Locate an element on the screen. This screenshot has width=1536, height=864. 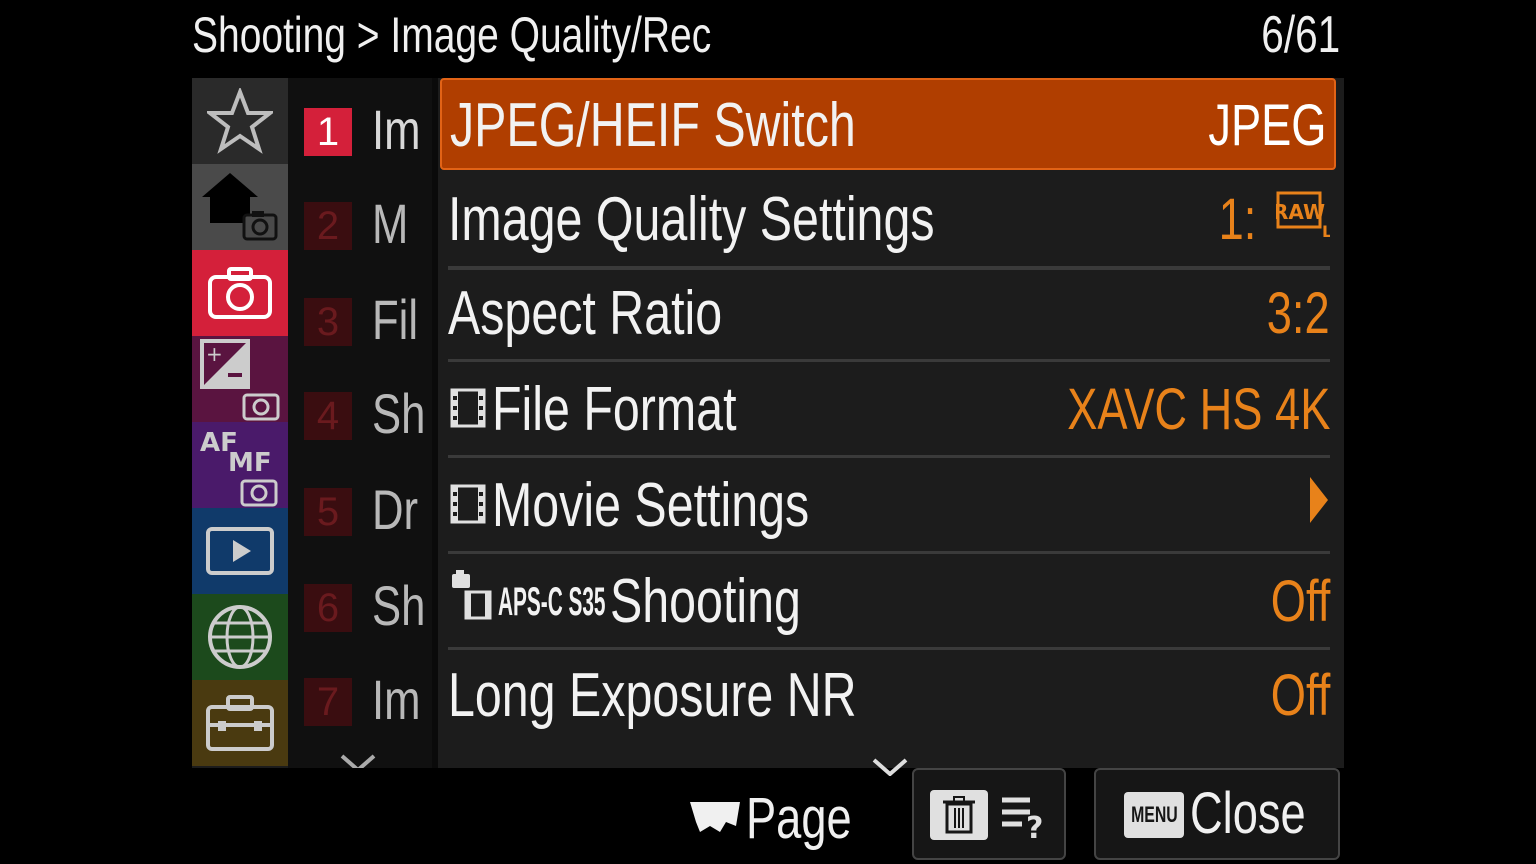
af-mf-camera-icon: AF MF is located at coordinates (240, 465).